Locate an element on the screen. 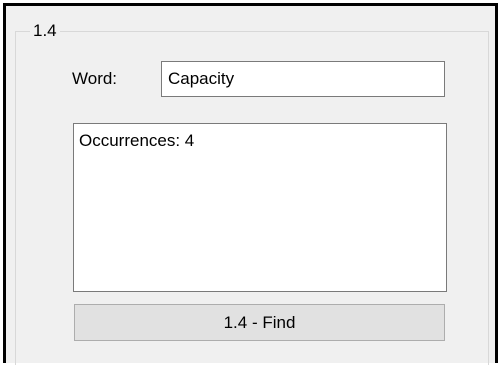  group-title: 1.4 is located at coordinates (45, 31).